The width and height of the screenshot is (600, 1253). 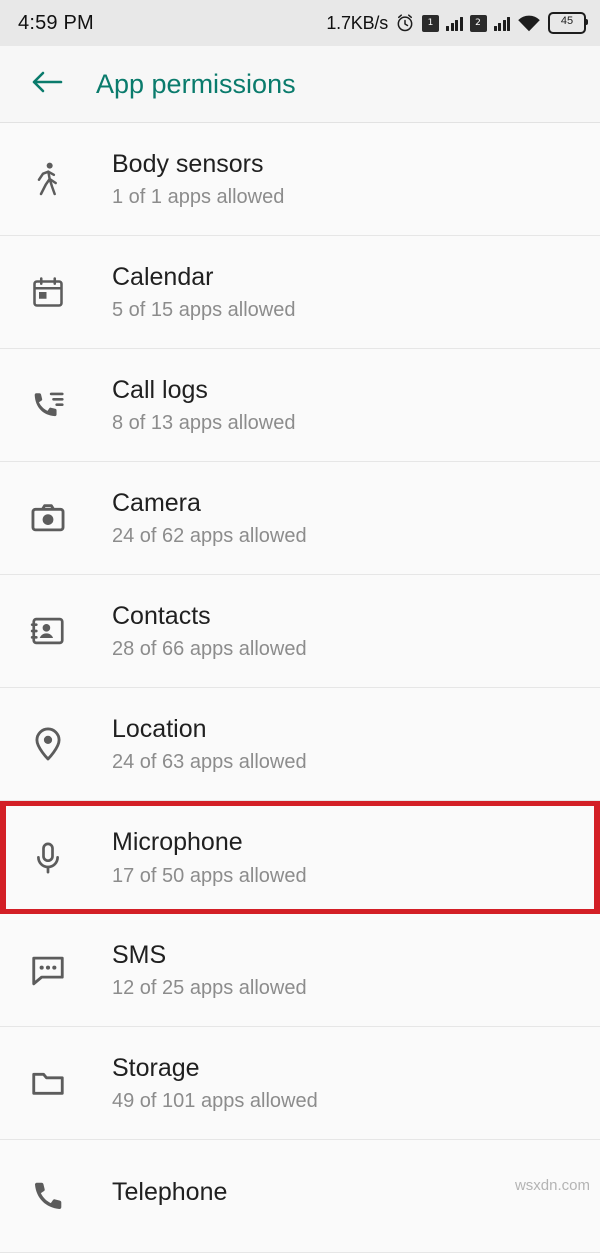 What do you see at coordinates (204, 423) in the screenshot?
I see `list-item-subtitle: 8 of 13 apps allowed` at bounding box center [204, 423].